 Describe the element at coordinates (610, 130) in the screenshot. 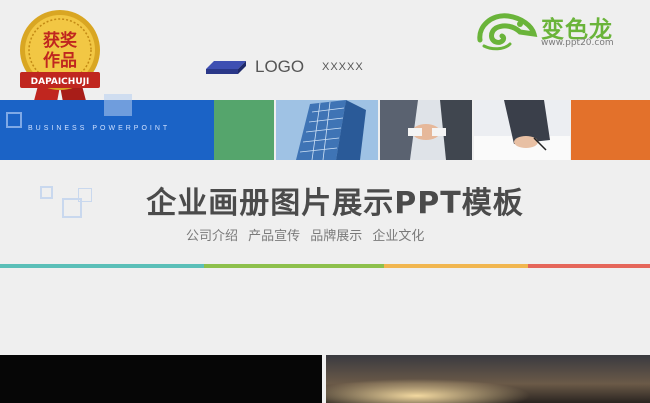

I see `orange-panel` at that location.